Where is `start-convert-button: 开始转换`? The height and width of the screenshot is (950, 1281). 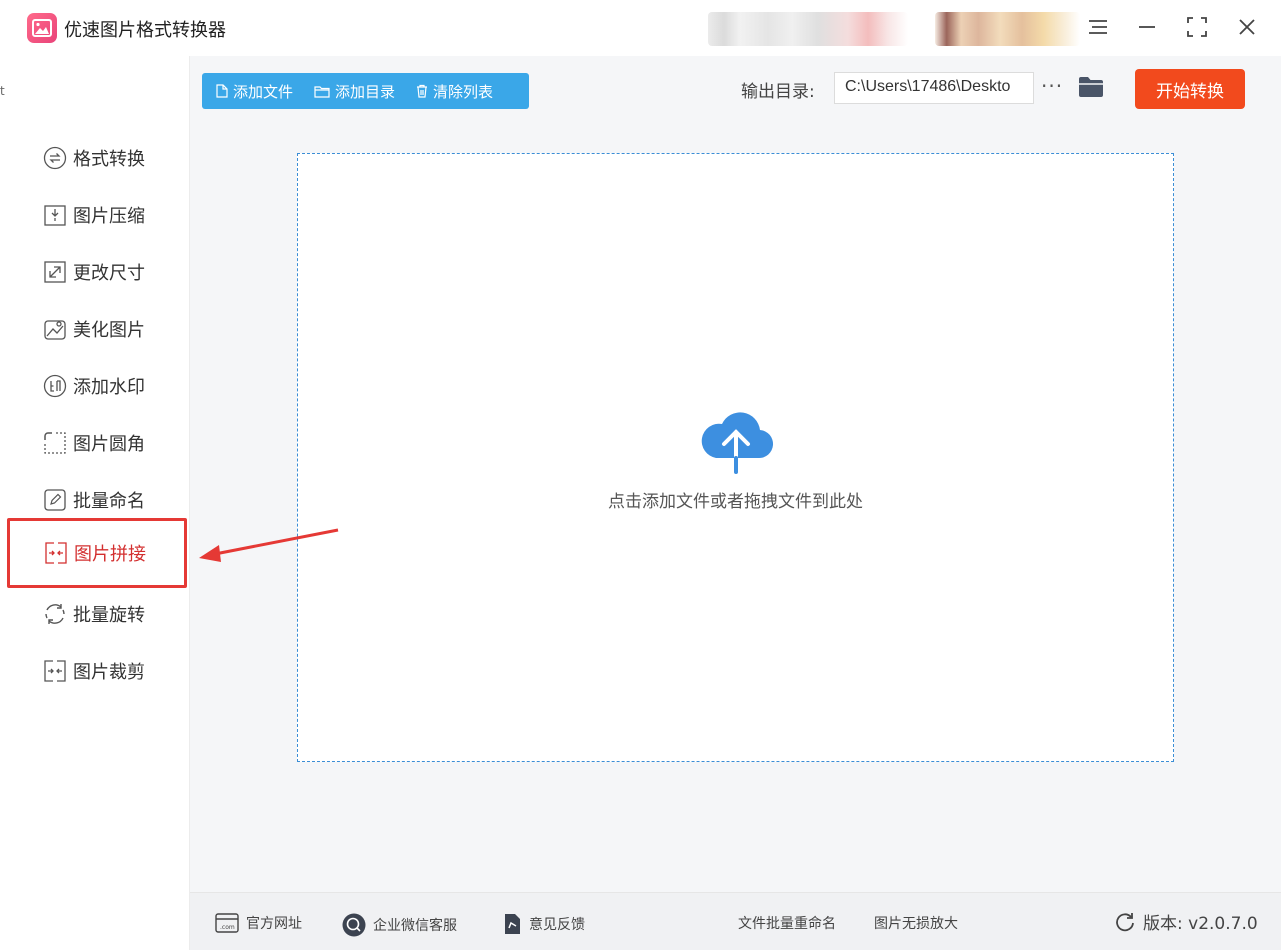 start-convert-button: 开始转换 is located at coordinates (1190, 89).